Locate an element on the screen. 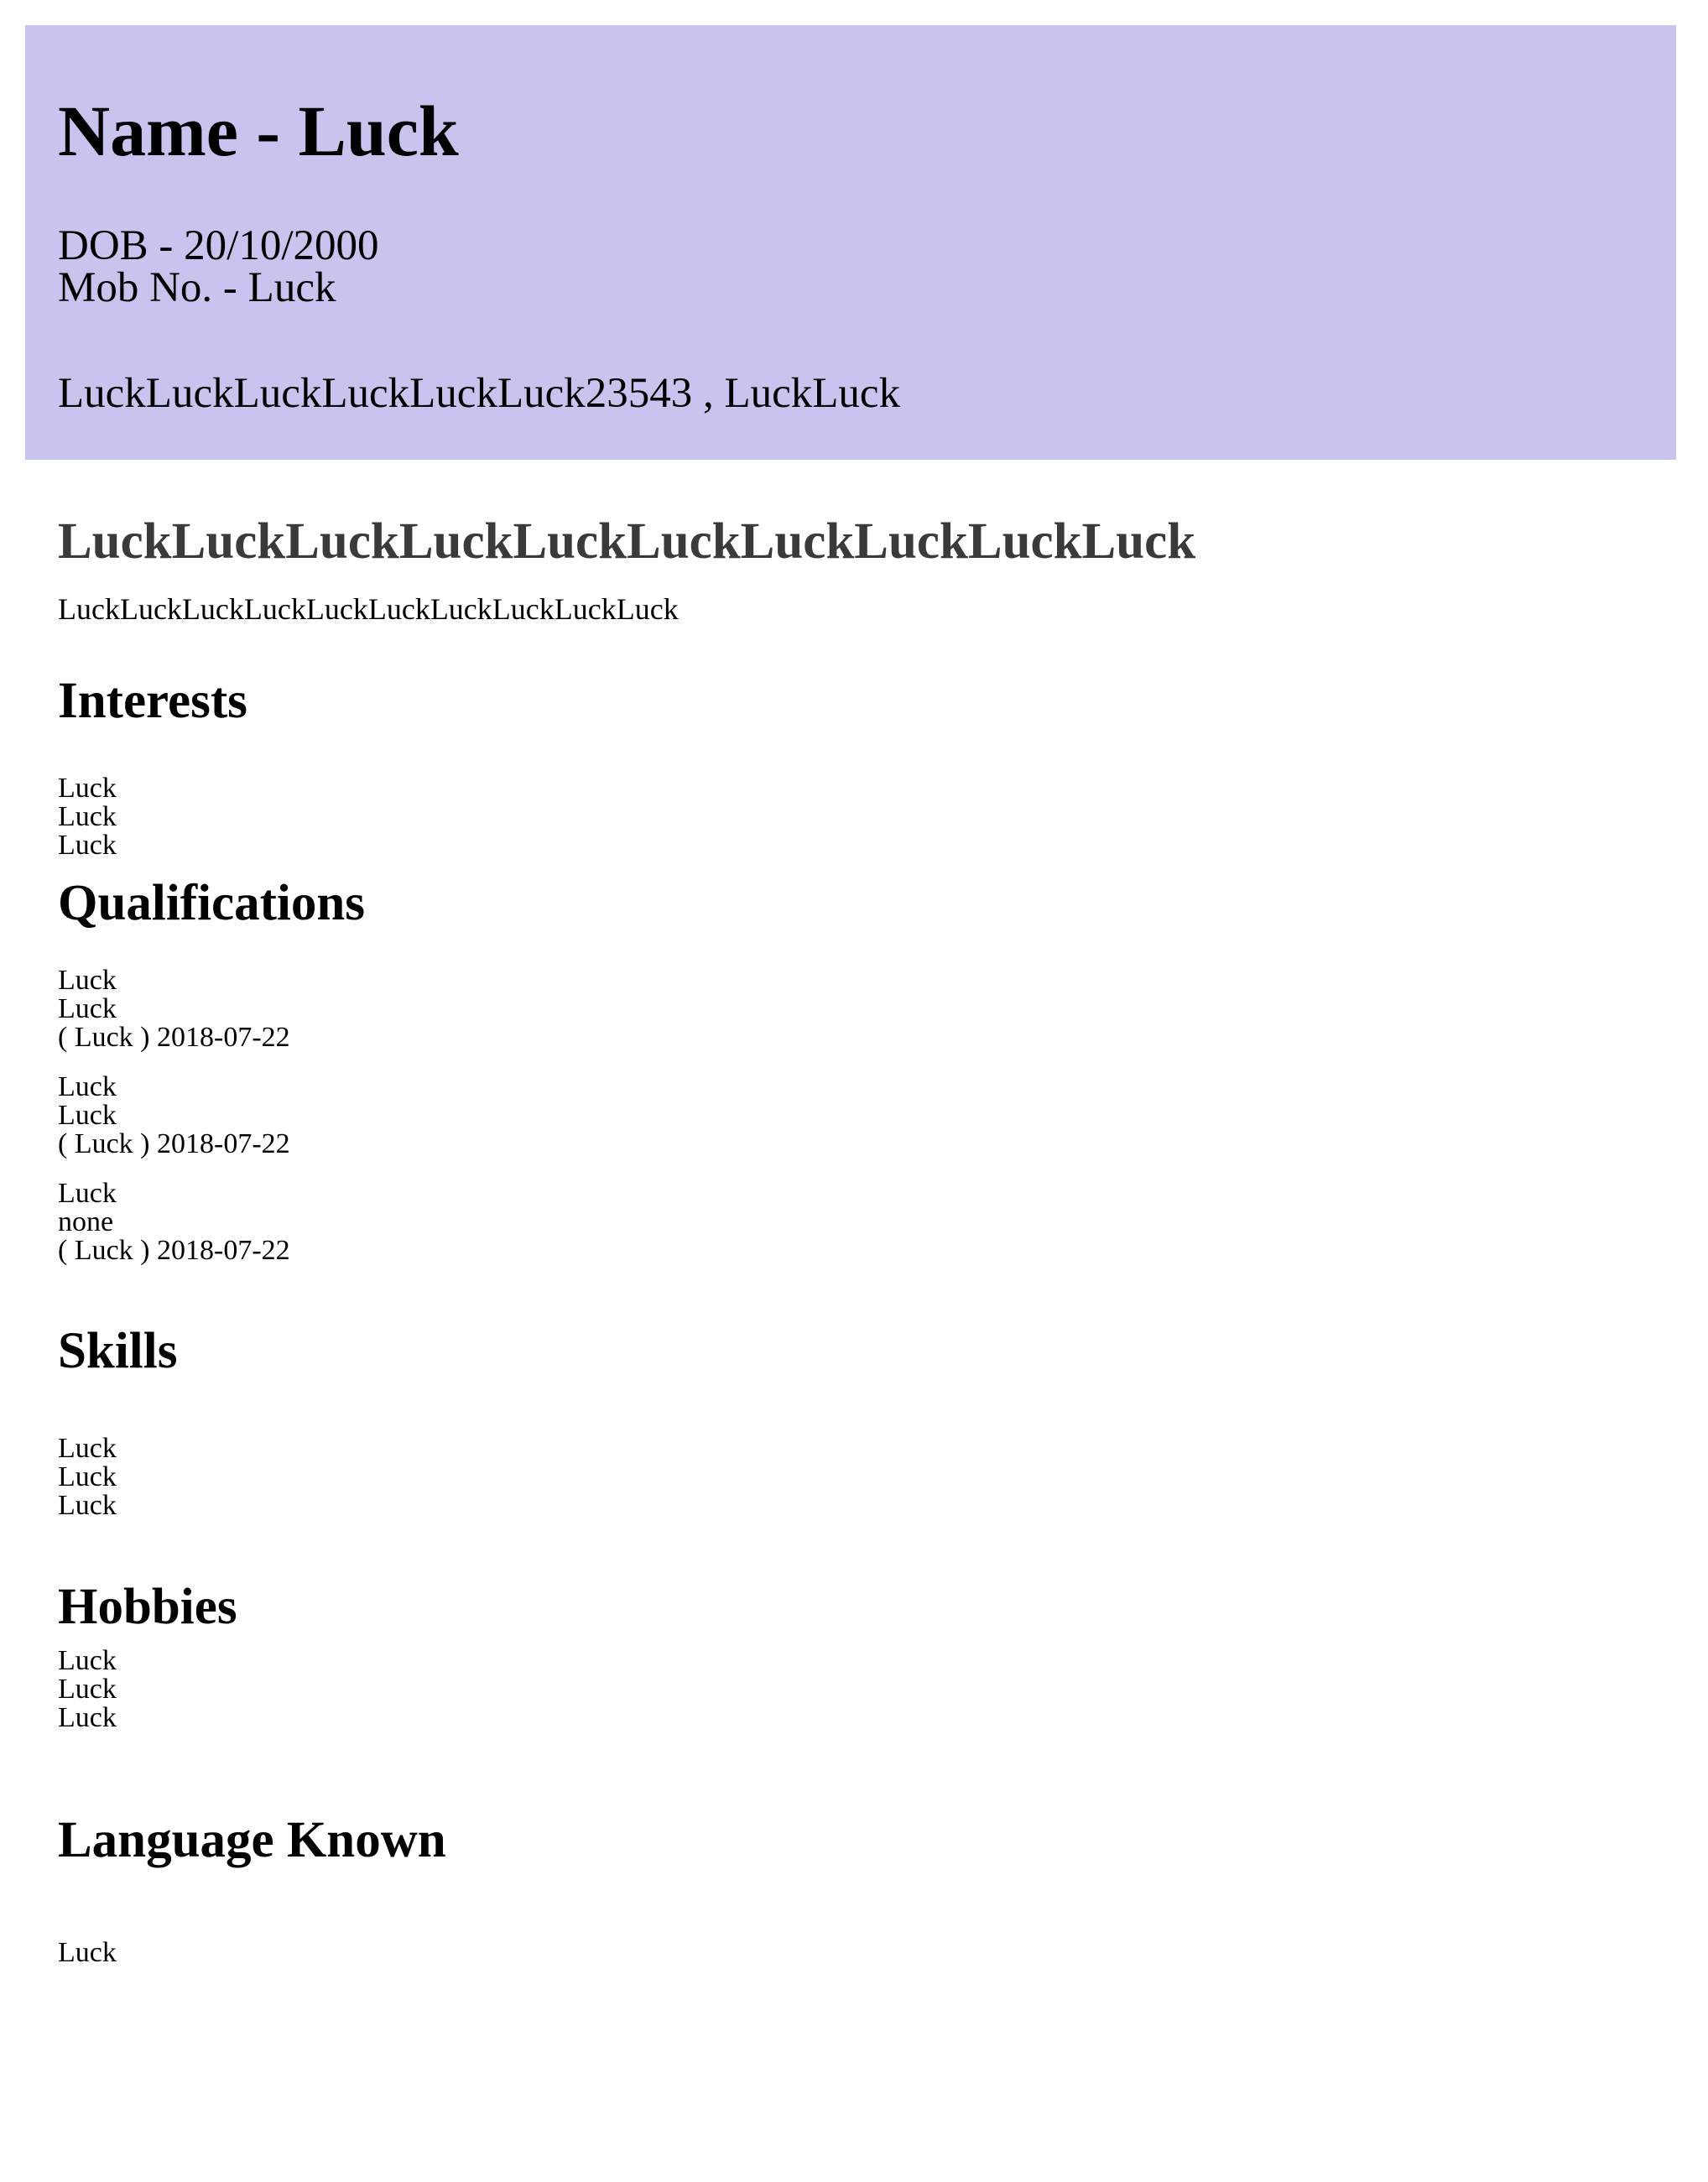 This screenshot has height=2182, width=1708. languages-list: Luck is located at coordinates (87, 1953).